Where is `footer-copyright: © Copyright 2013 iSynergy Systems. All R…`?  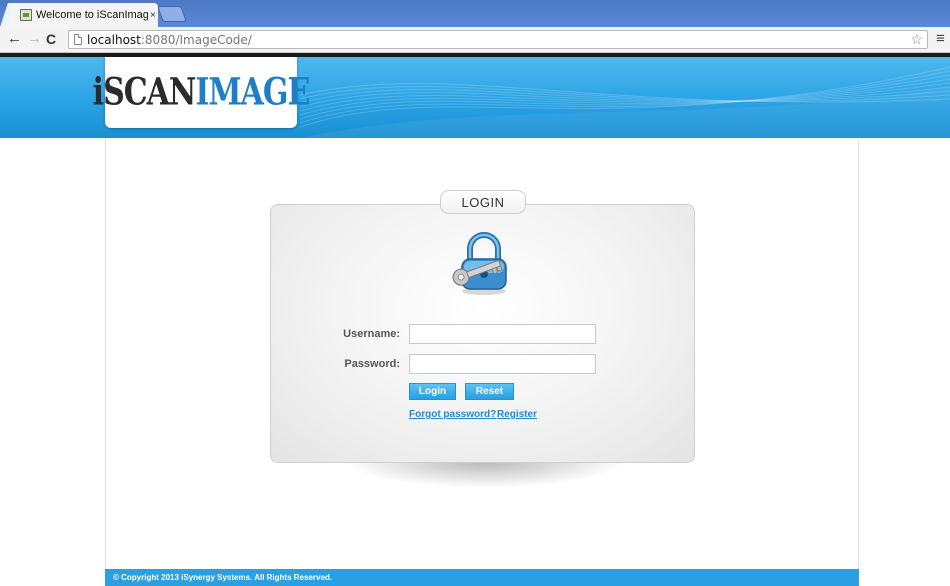 footer-copyright: © Copyright 2013 iSynergy Systems. All R… is located at coordinates (482, 577).